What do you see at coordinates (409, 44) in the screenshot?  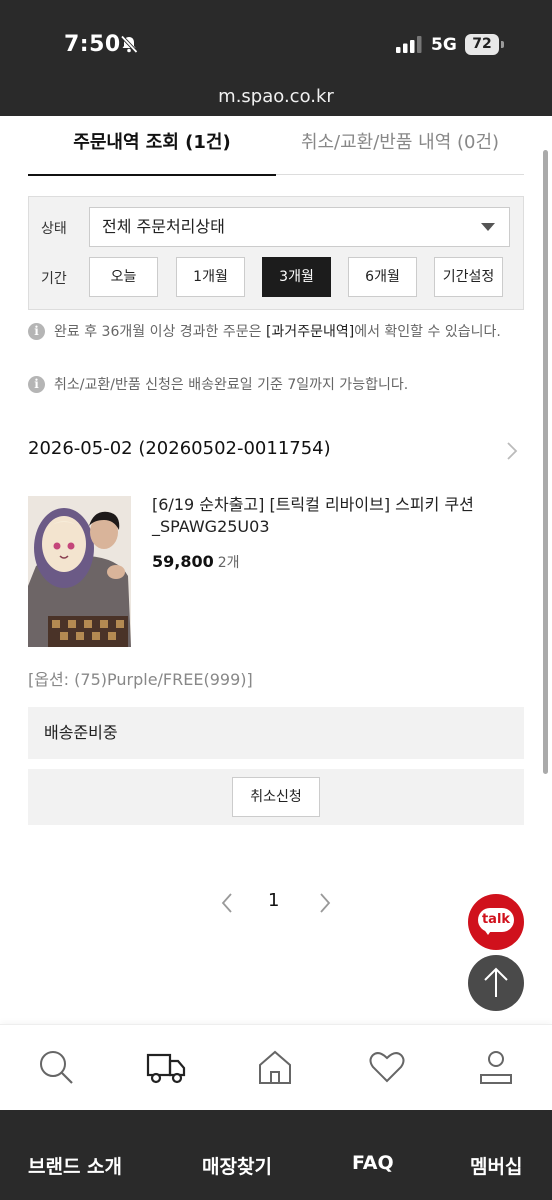 I see `signal-icon` at bounding box center [409, 44].